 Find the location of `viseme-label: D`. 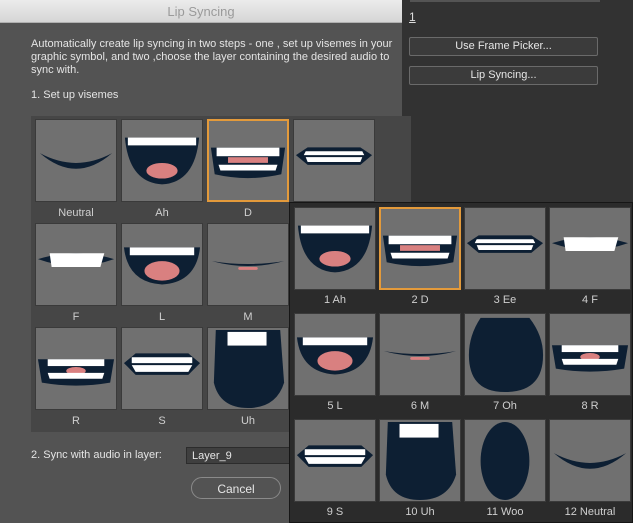

viseme-label: D is located at coordinates (248, 213).